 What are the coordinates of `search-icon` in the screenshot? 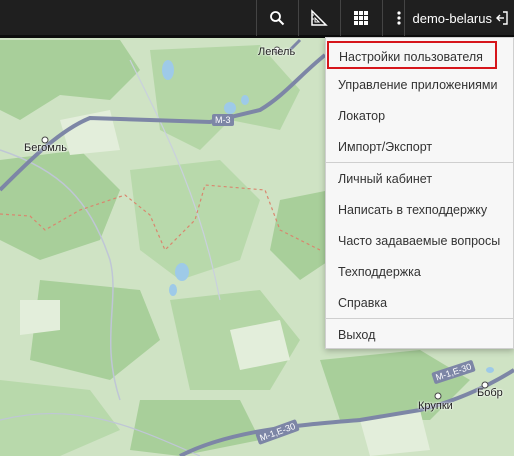 It's located at (277, 18).